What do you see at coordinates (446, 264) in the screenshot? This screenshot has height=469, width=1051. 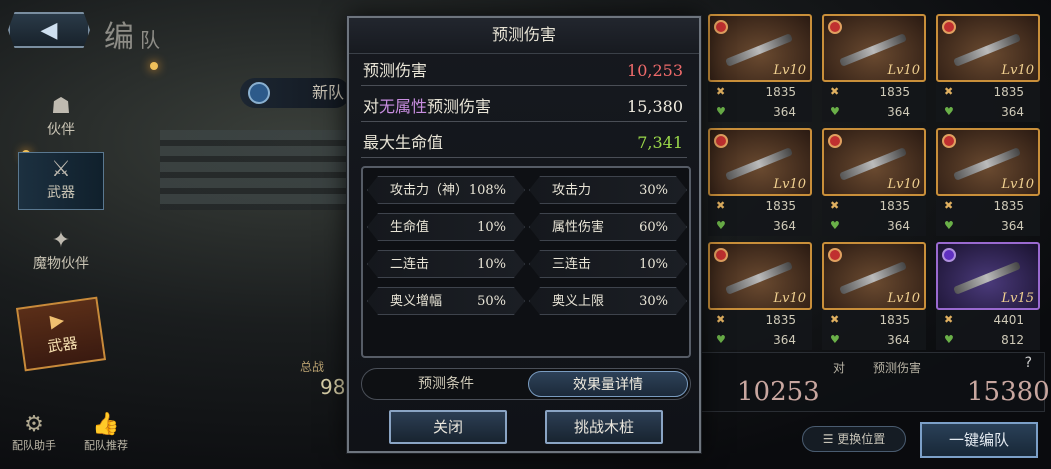 I see `buff-item: 二连击 10%` at bounding box center [446, 264].